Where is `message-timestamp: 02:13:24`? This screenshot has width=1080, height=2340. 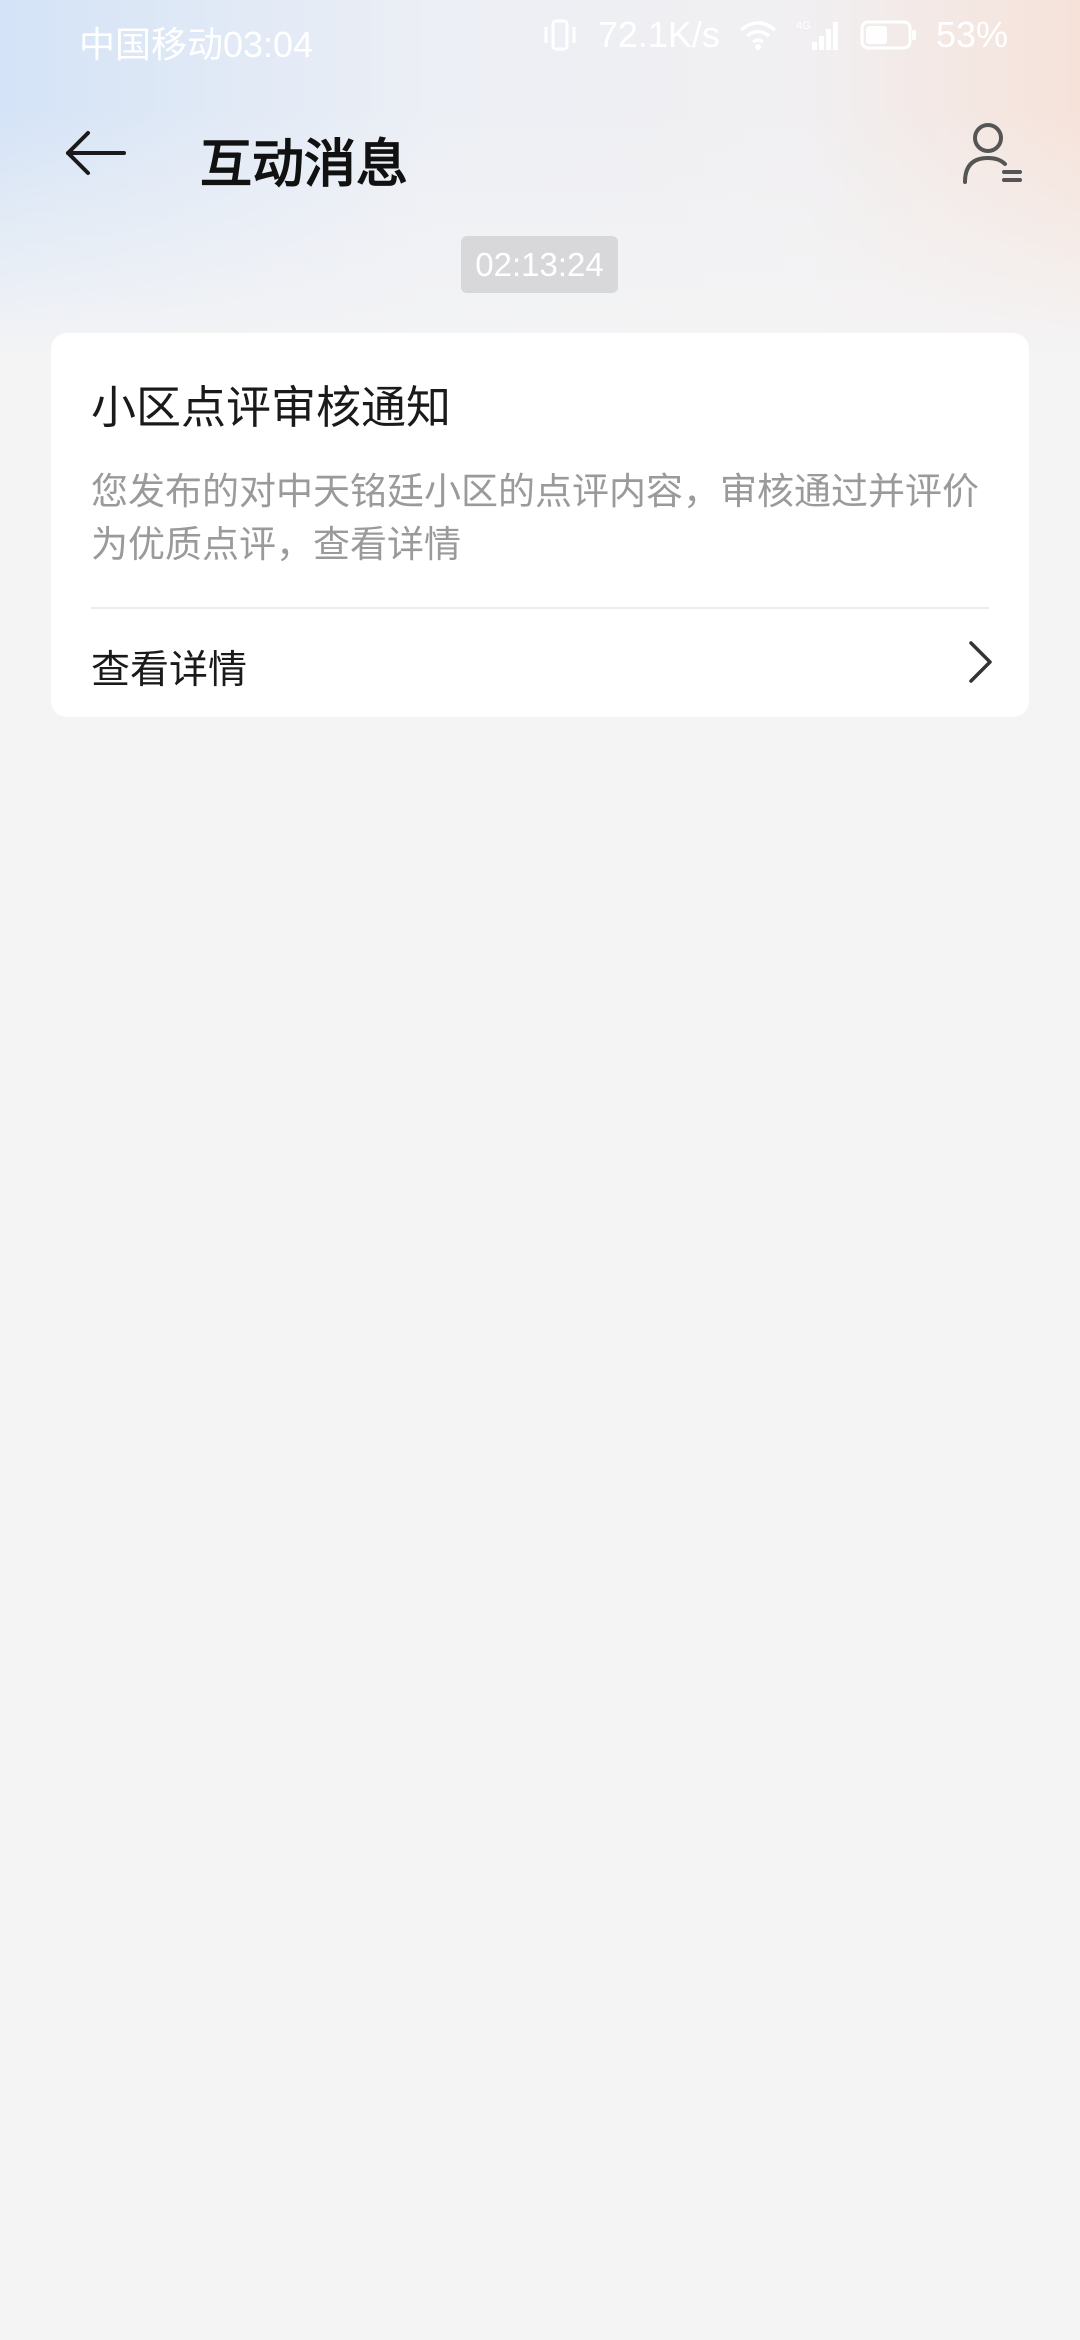 message-timestamp: 02:13:24 is located at coordinates (539, 264).